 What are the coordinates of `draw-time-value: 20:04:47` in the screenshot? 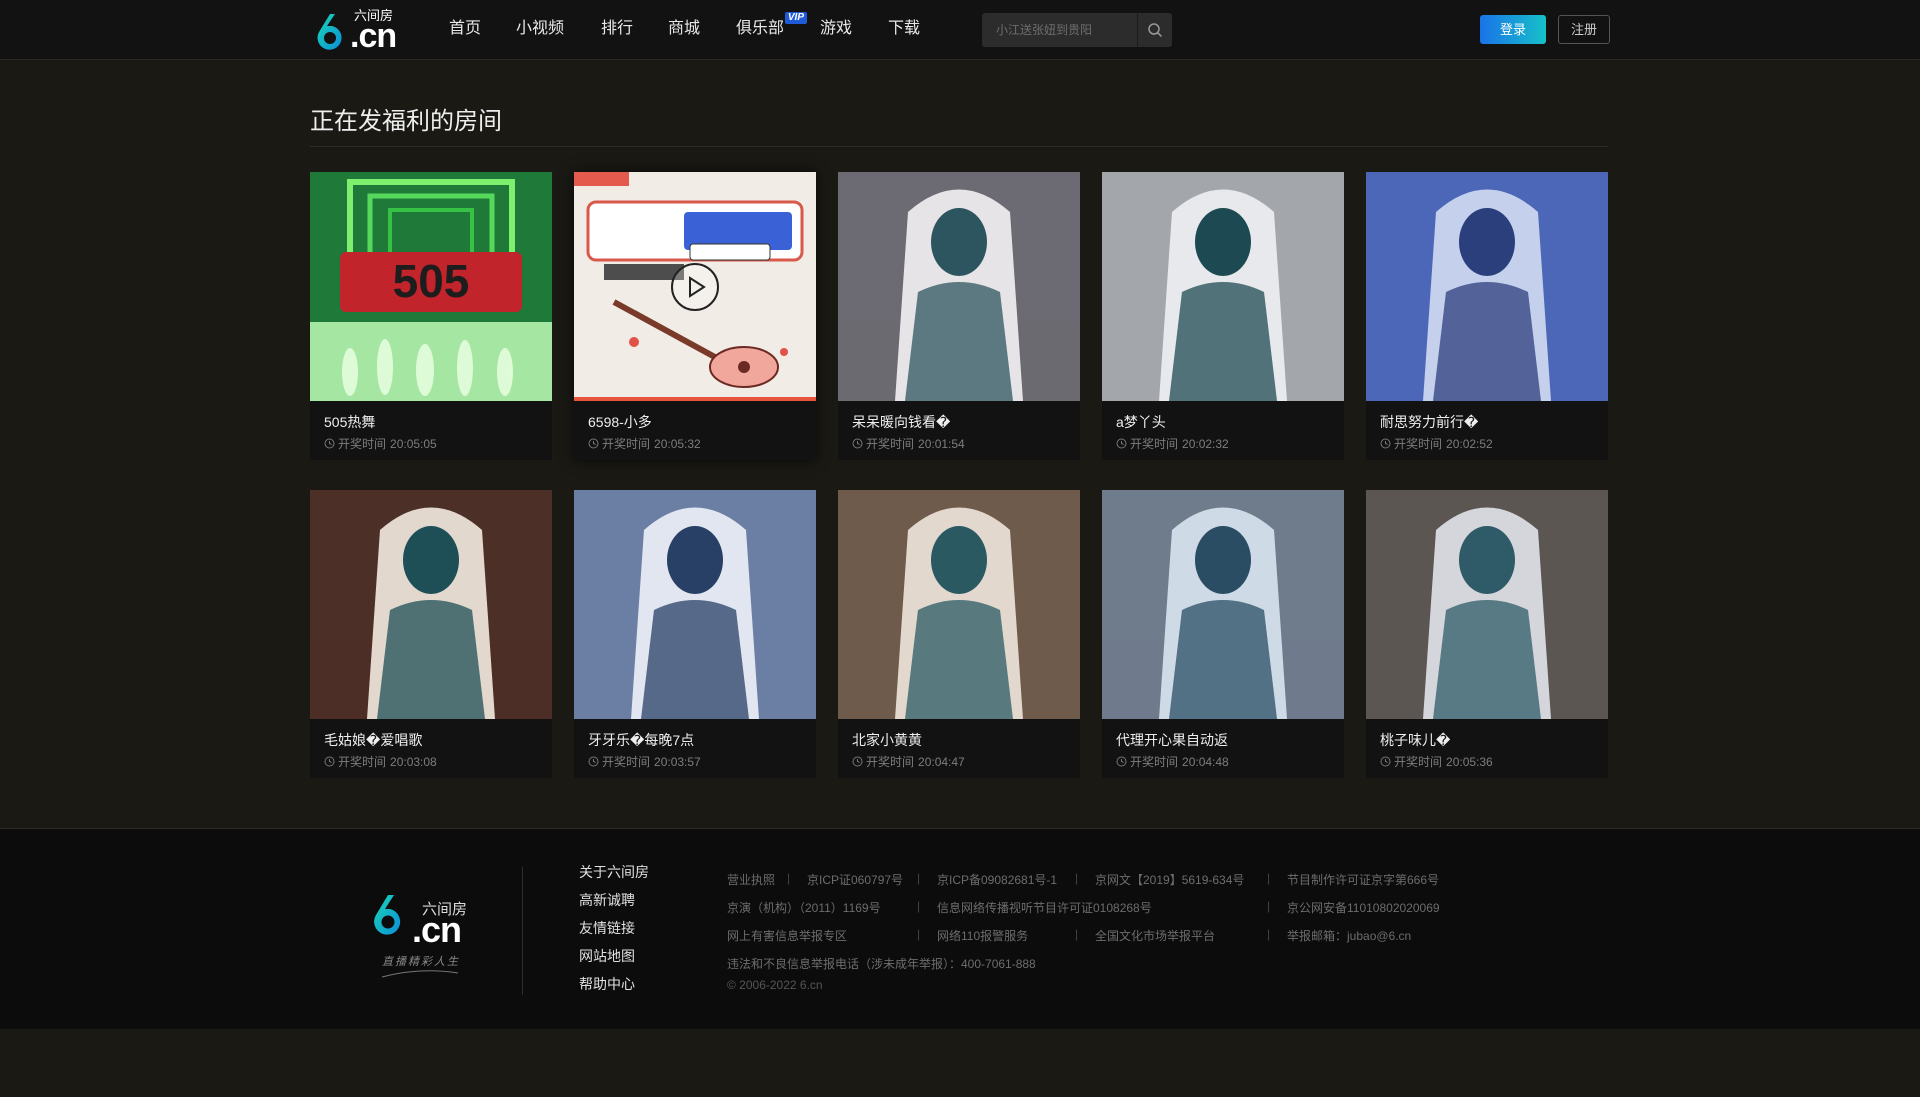 It's located at (941, 761).